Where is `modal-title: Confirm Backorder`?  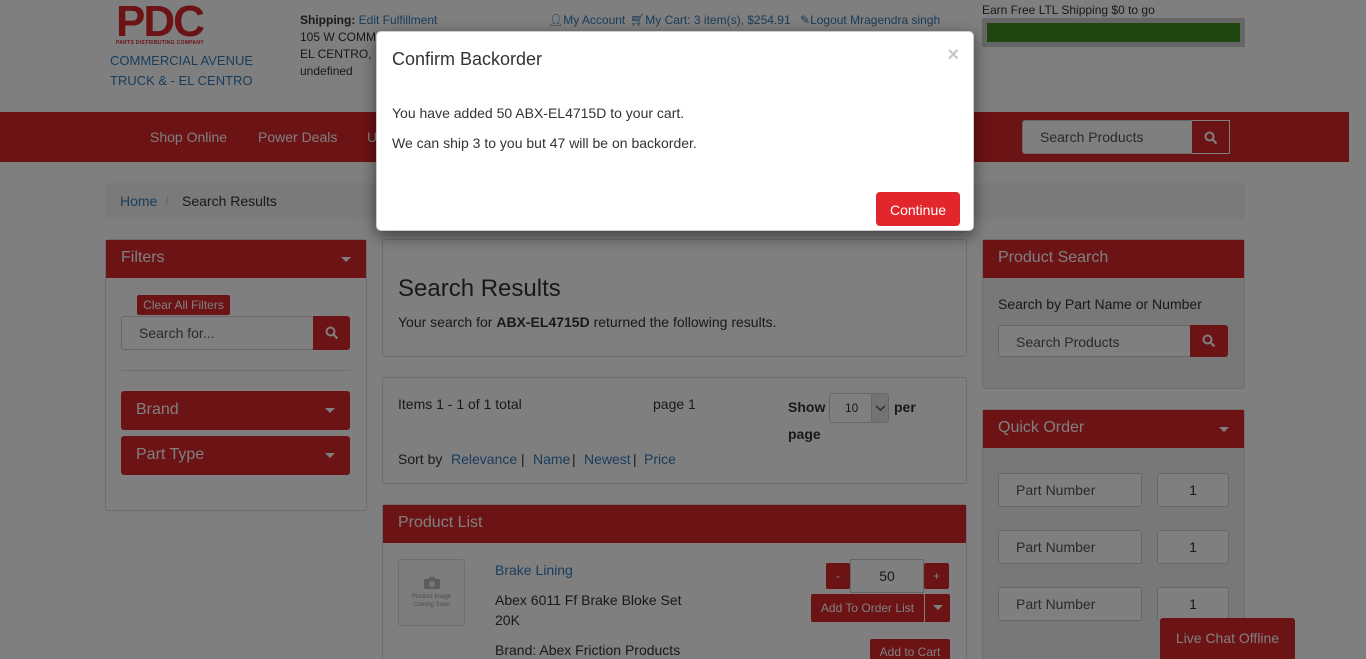
modal-title: Confirm Backorder is located at coordinates (467, 59).